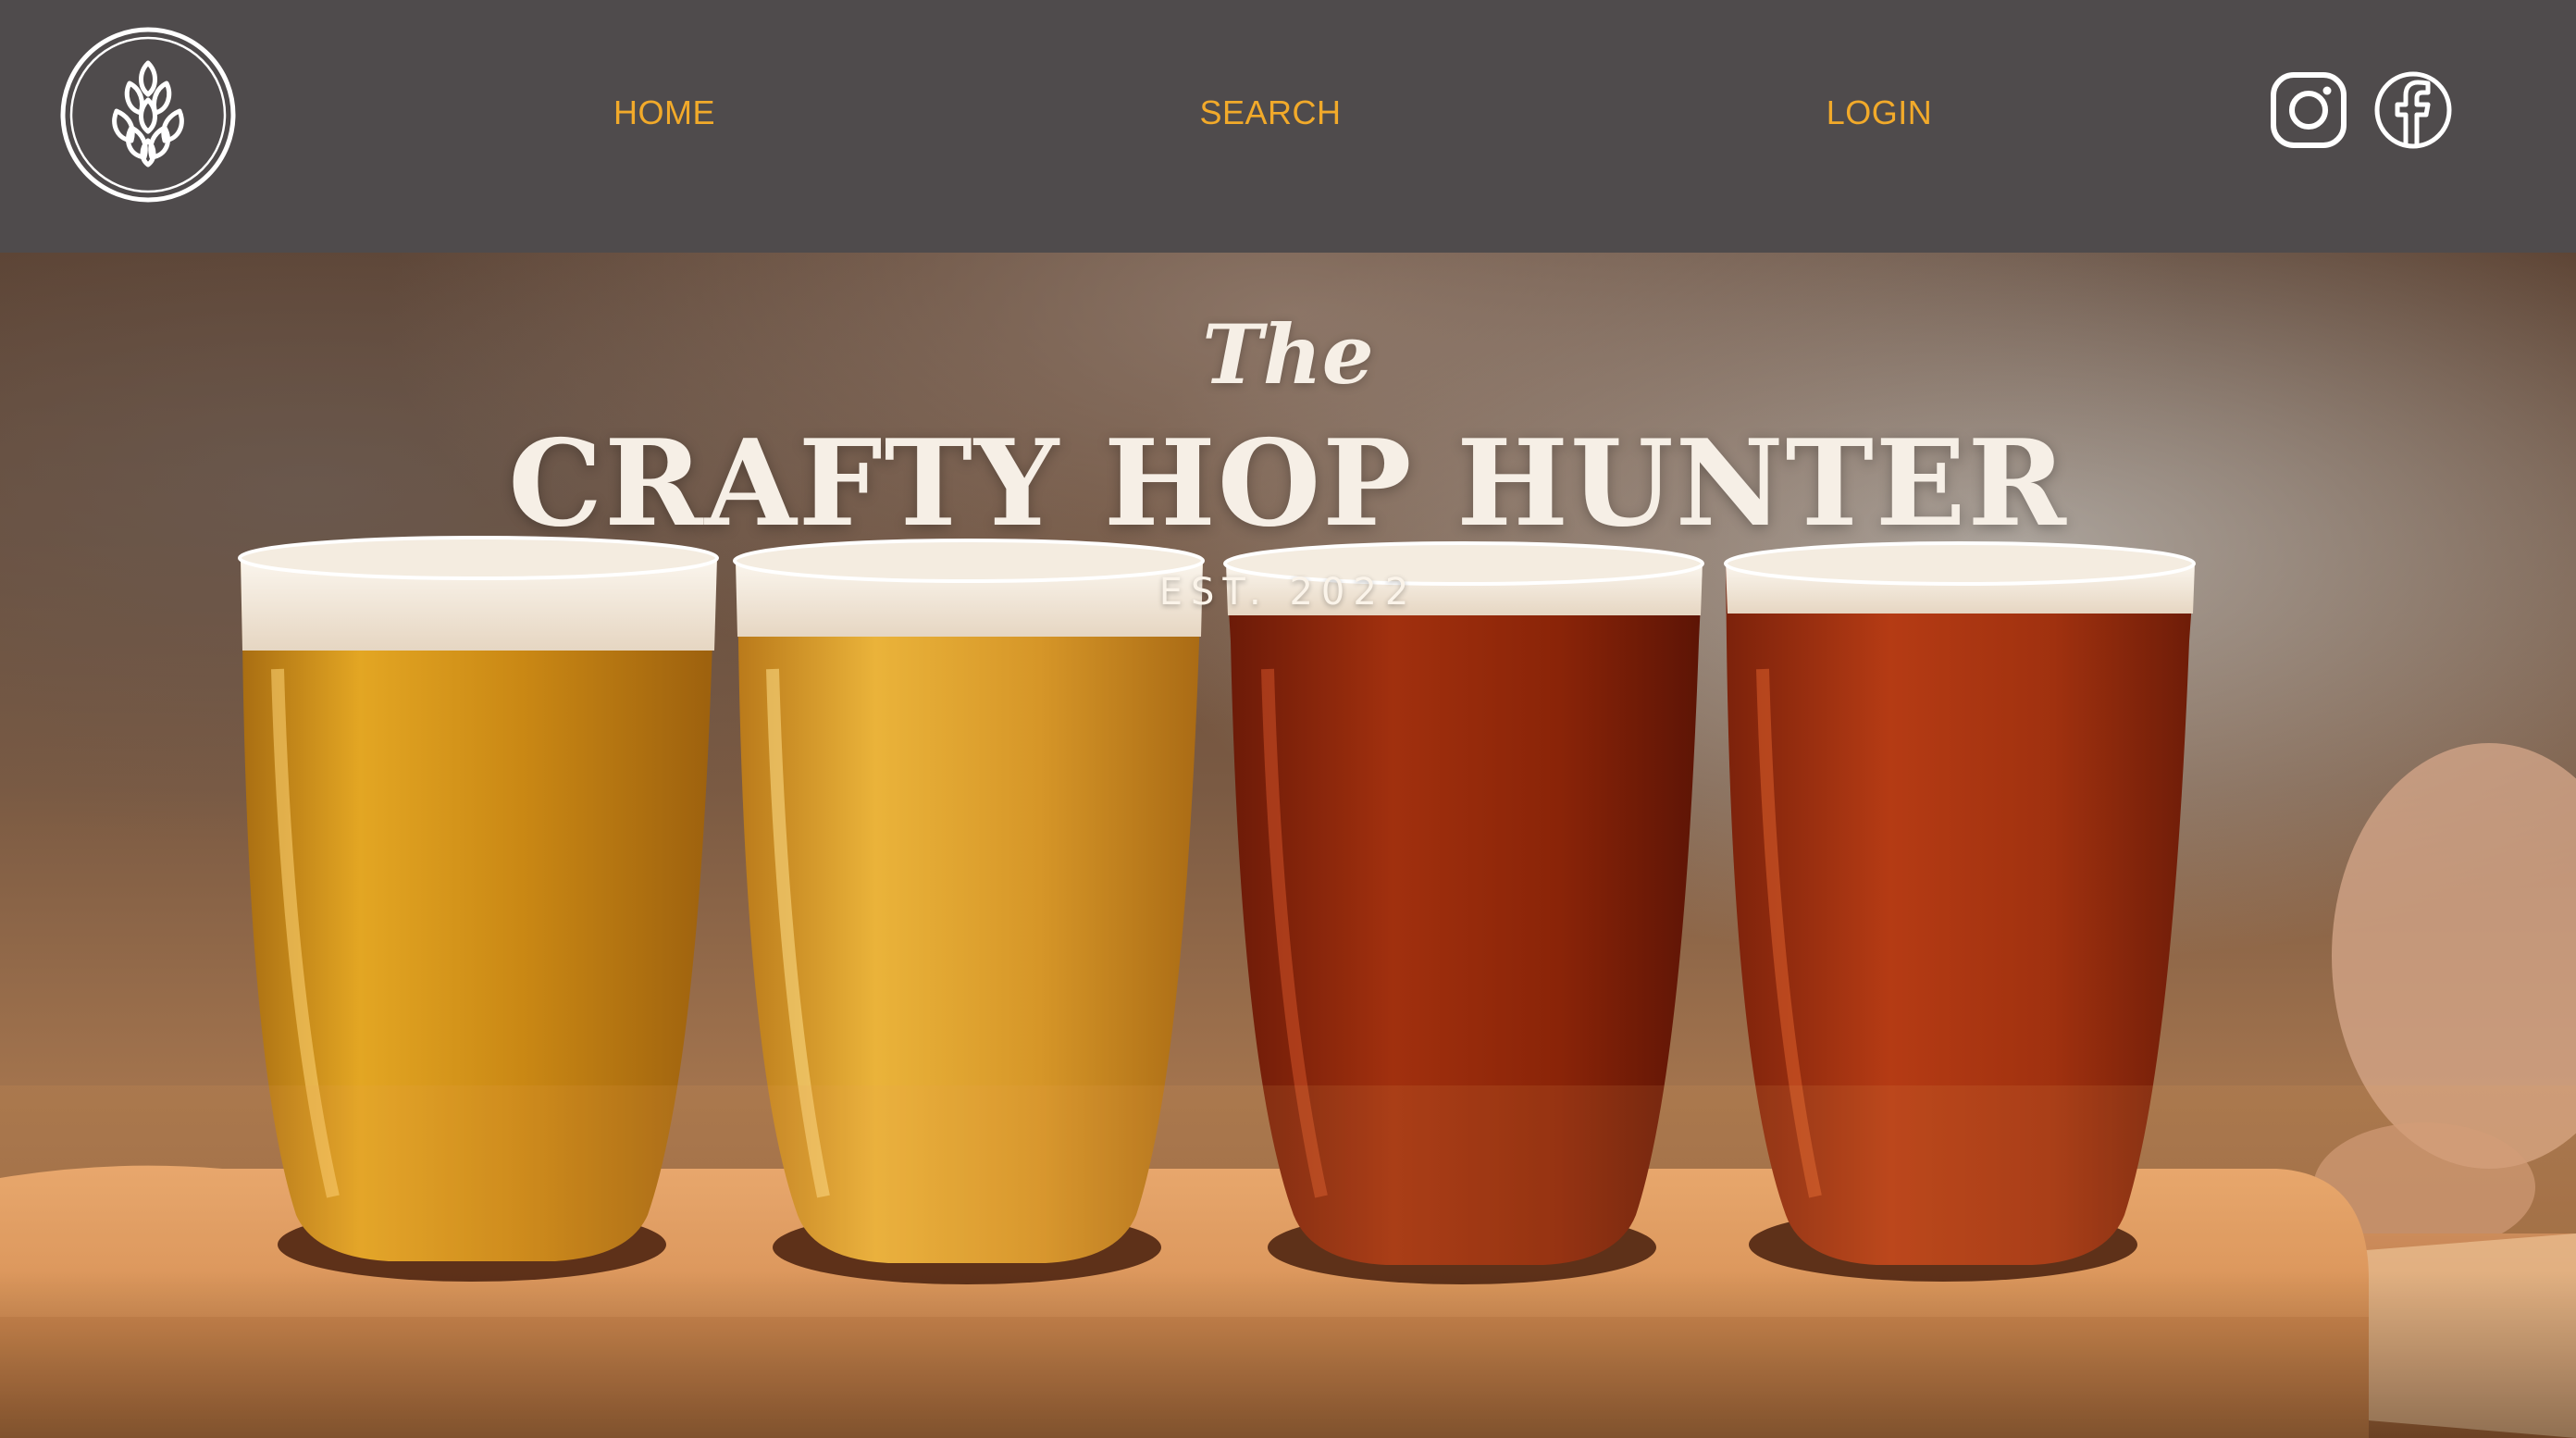 The image size is (2576, 1438). What do you see at coordinates (1270, 113) in the screenshot?
I see `nav-search-link: SEARCH` at bounding box center [1270, 113].